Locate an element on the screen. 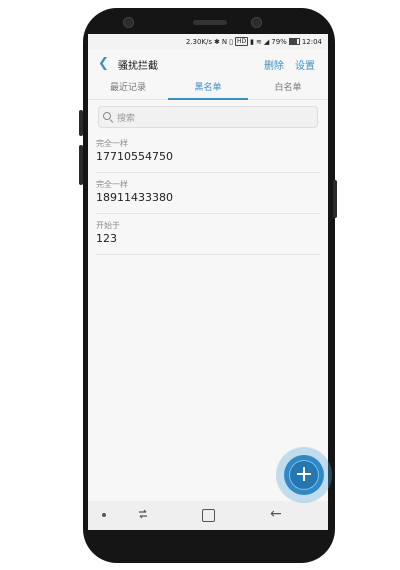 This screenshot has width=400, height=570. back-arrow-icon: ← is located at coordinates (276, 514).